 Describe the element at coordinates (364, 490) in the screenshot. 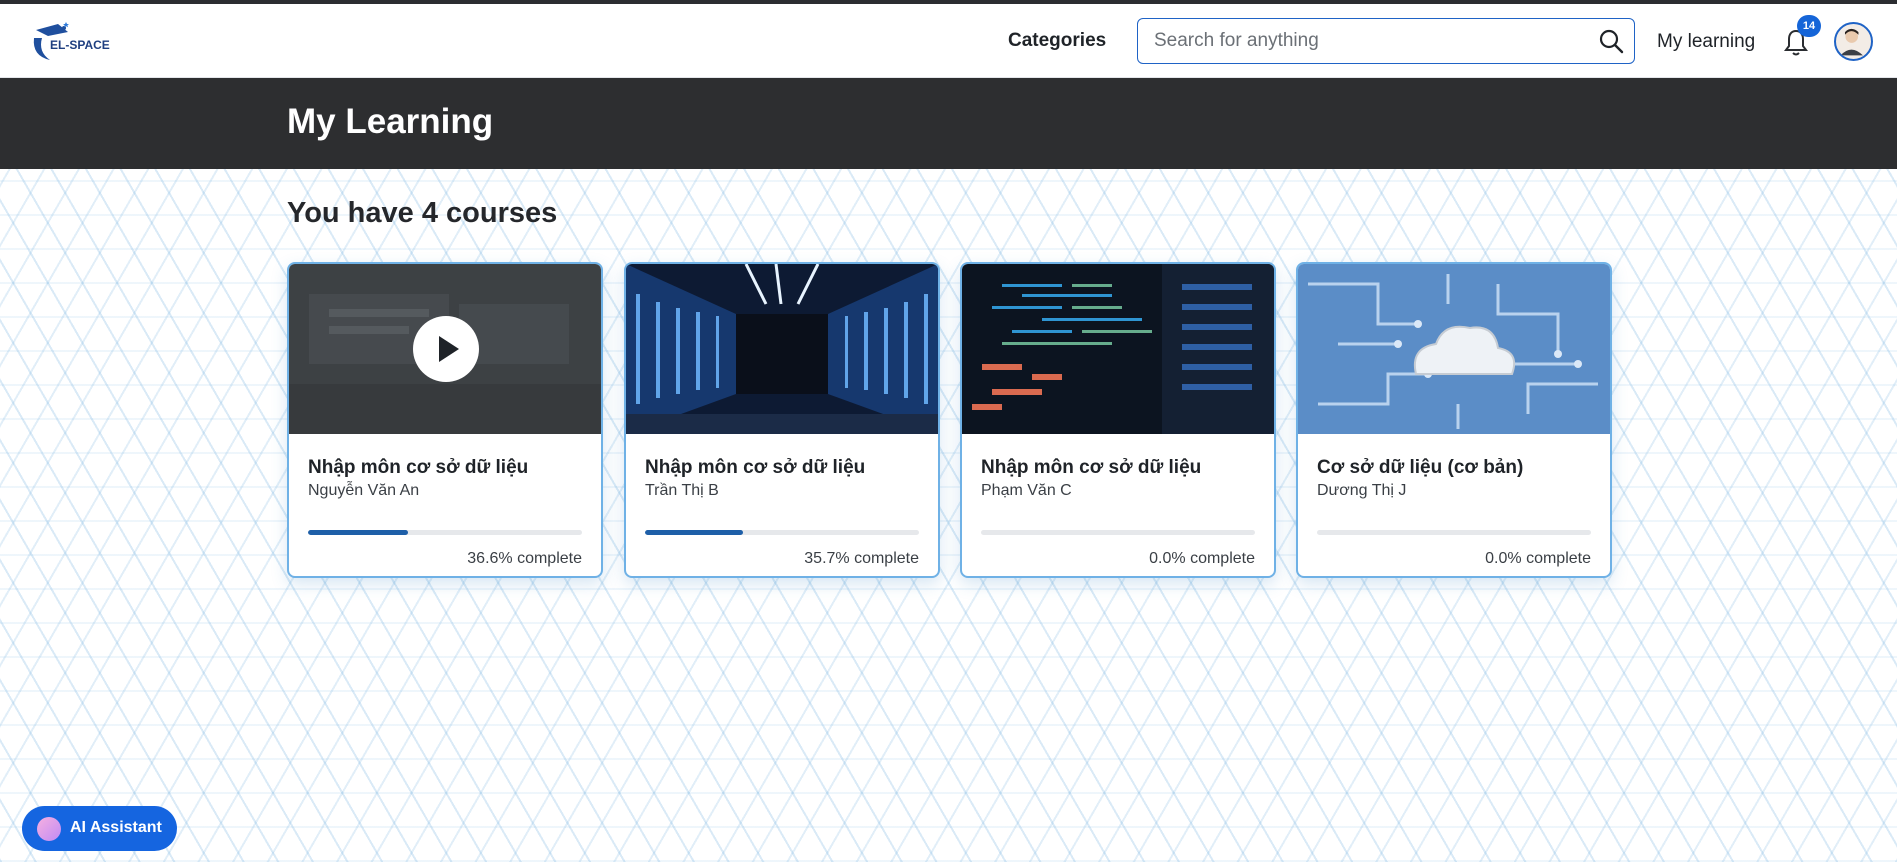

I see `course-author: Nguyễn Văn An` at that location.